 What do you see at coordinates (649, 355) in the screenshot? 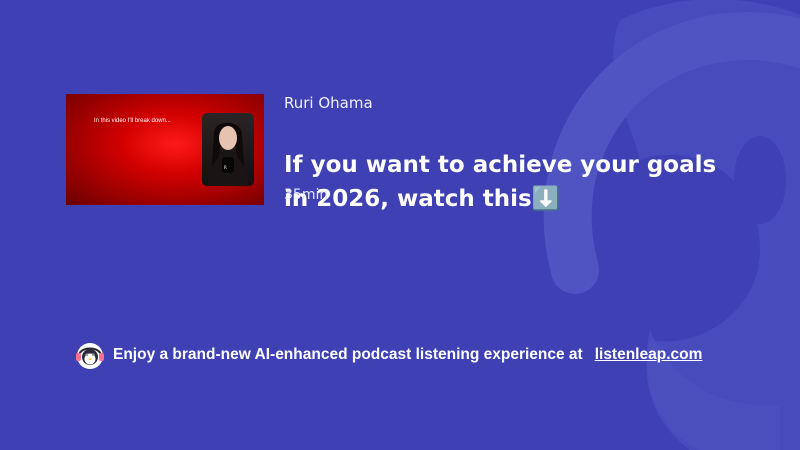
I see `listenleap-link: listenleap.com` at bounding box center [649, 355].